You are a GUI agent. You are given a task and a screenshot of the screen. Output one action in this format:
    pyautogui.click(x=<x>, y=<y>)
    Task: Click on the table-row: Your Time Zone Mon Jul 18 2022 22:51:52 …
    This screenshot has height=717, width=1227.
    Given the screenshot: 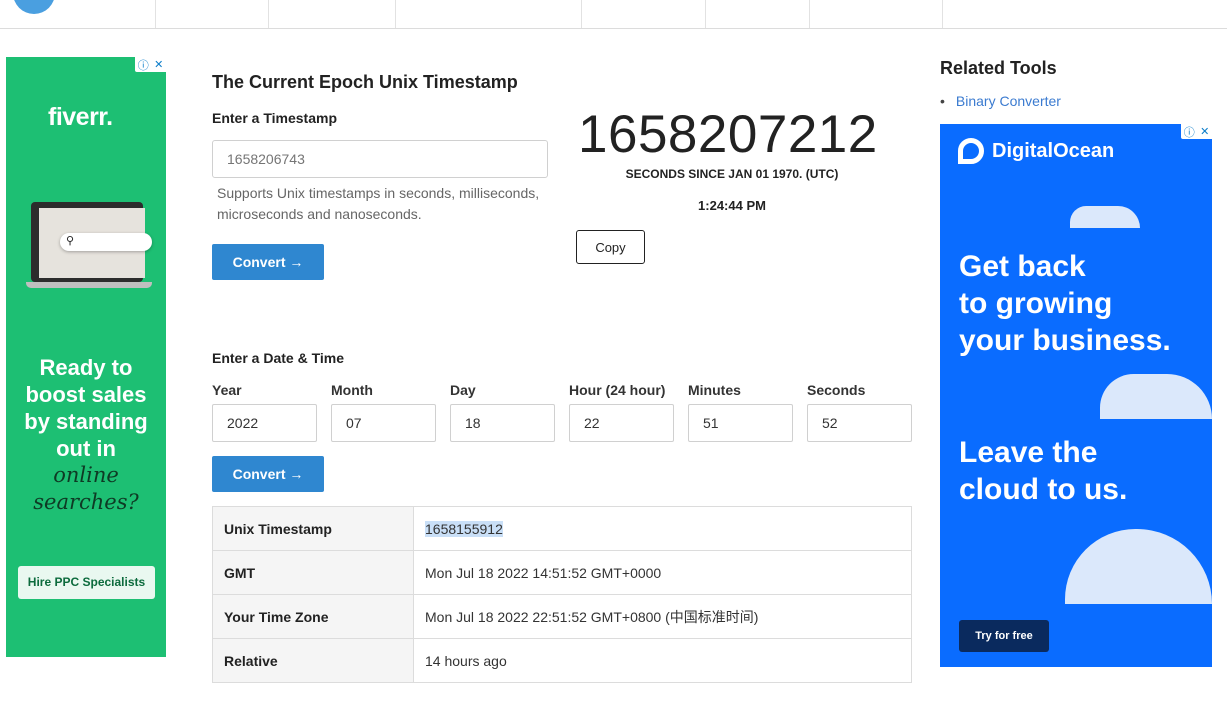 What is the action you would take?
    pyautogui.click(x=562, y=616)
    